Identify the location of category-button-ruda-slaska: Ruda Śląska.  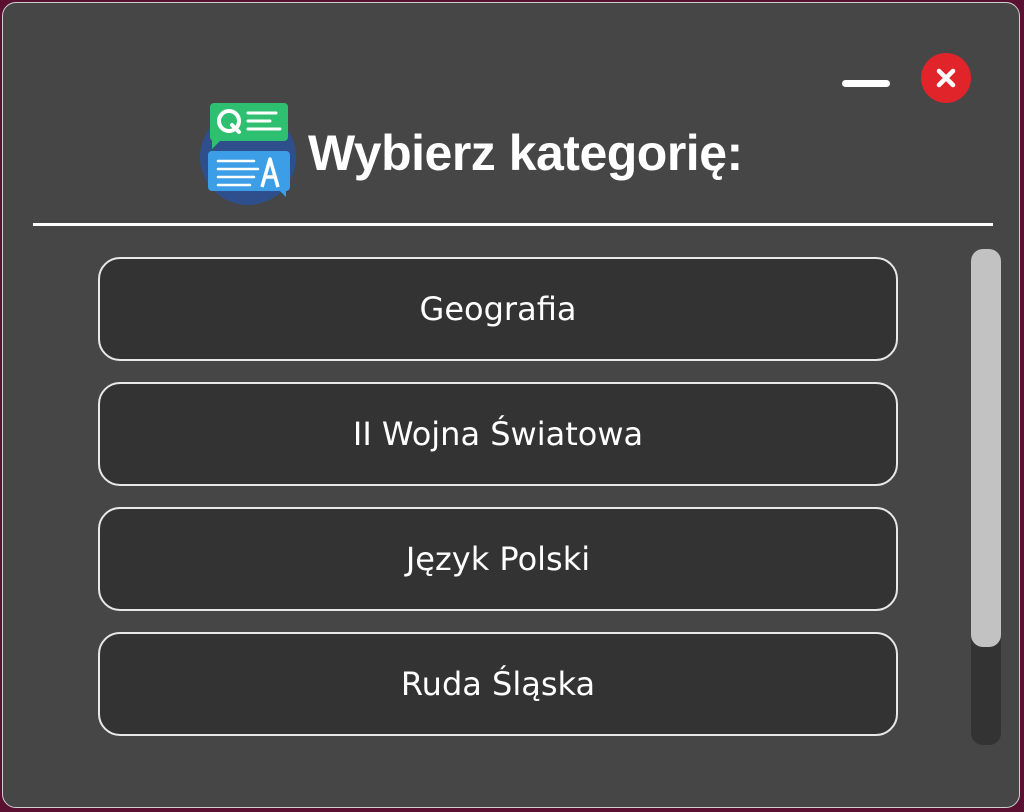
(498, 684).